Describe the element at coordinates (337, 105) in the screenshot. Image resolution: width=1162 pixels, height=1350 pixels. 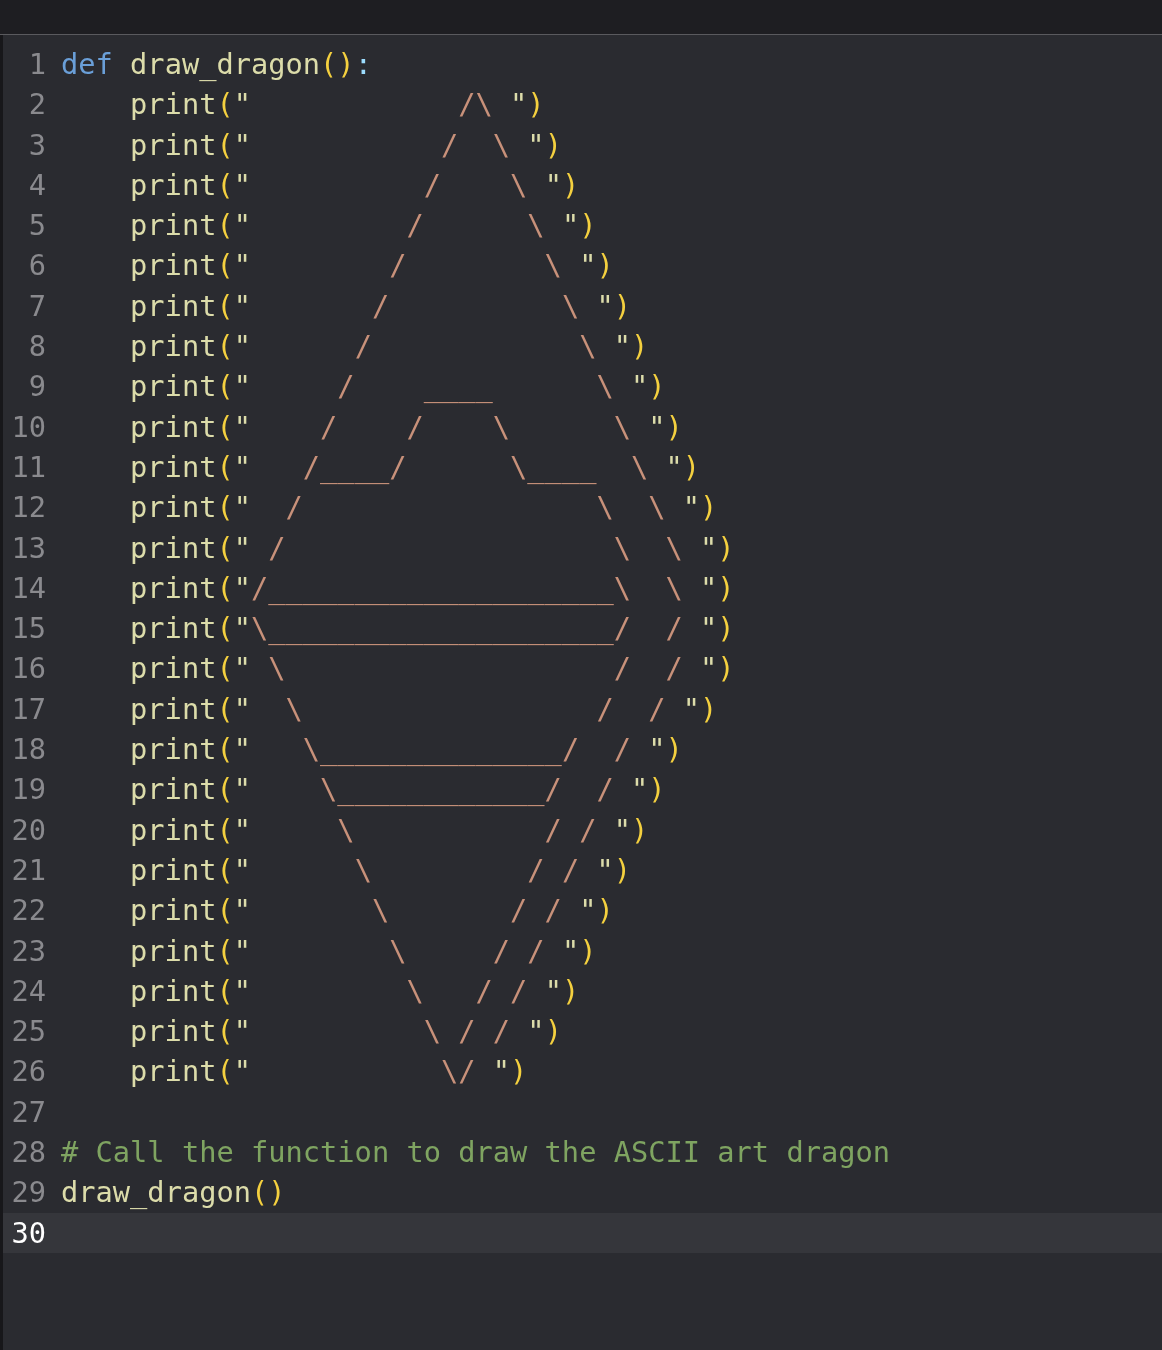
I see `code-line: print(" /\ ")` at that location.